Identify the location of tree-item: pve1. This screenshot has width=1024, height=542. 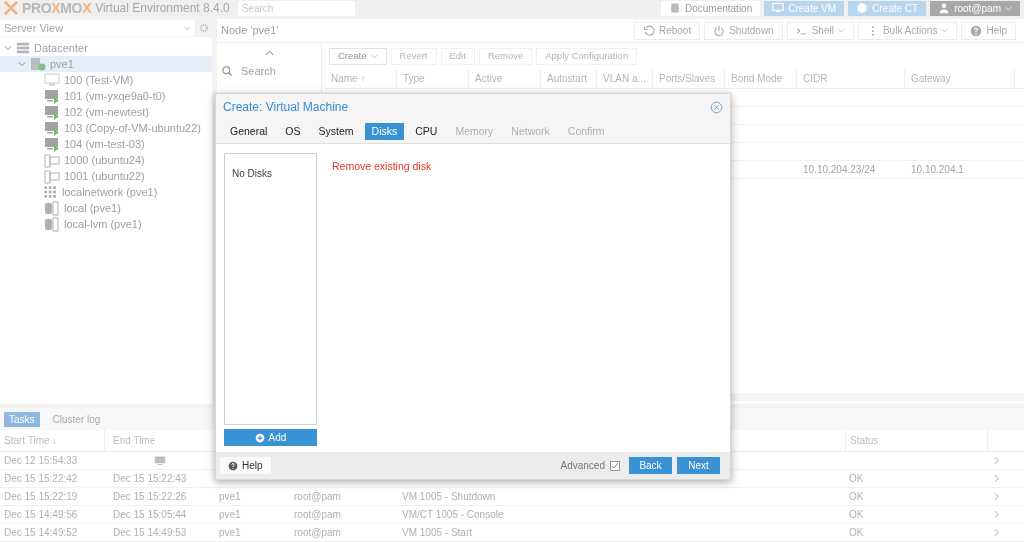
(106, 64).